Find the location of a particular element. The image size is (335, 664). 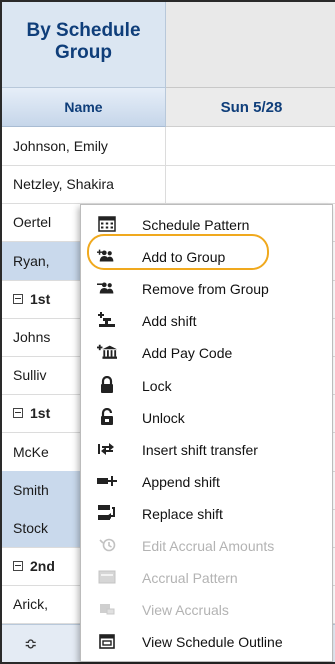

menu-item-append-shift: Append shift is located at coordinates (207, 481).